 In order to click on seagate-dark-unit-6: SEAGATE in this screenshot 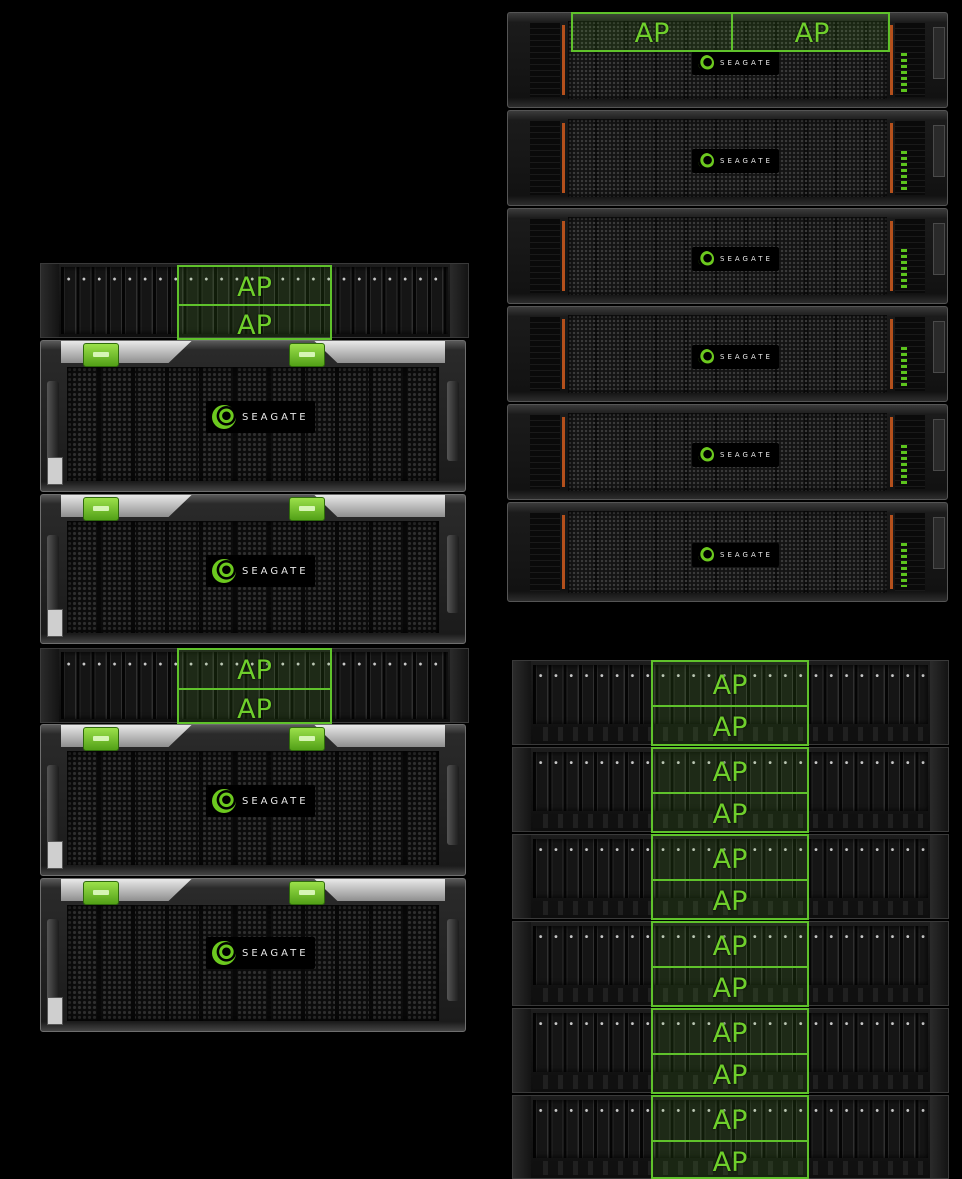, I will do `click(727, 552)`.